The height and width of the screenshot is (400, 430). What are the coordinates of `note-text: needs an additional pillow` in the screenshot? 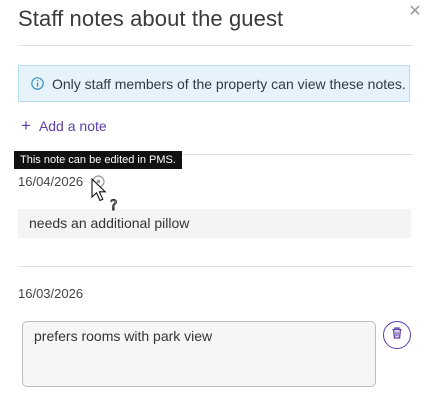 It's located at (214, 223).